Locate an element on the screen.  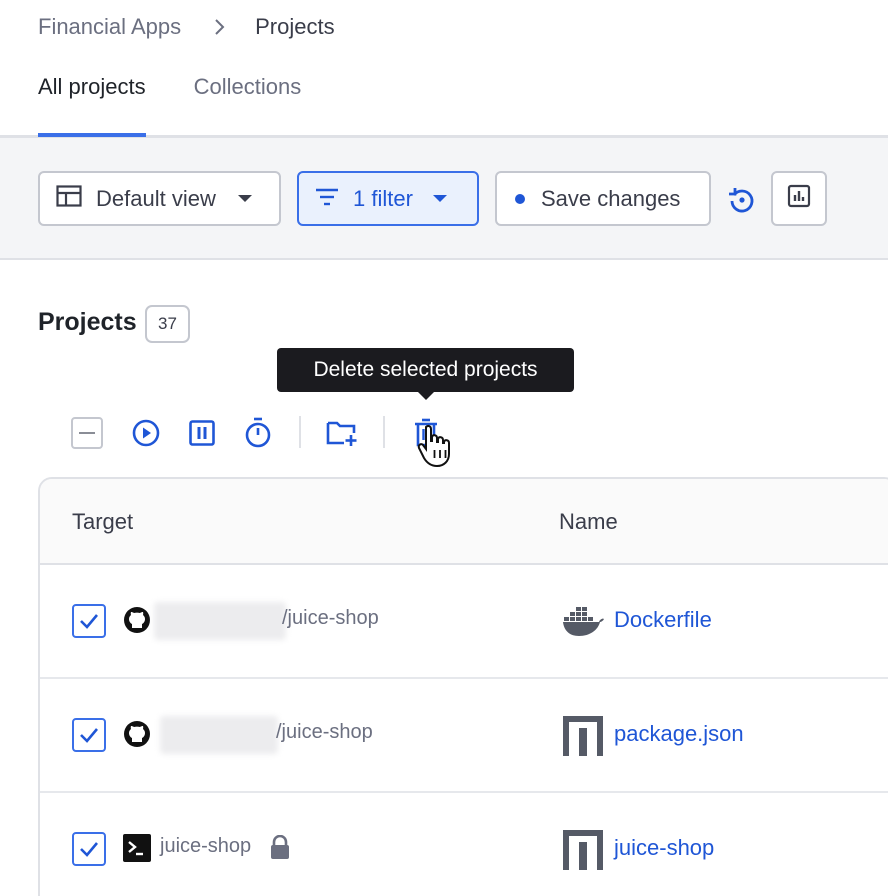
table-header: Target Name is located at coordinates (464, 522).